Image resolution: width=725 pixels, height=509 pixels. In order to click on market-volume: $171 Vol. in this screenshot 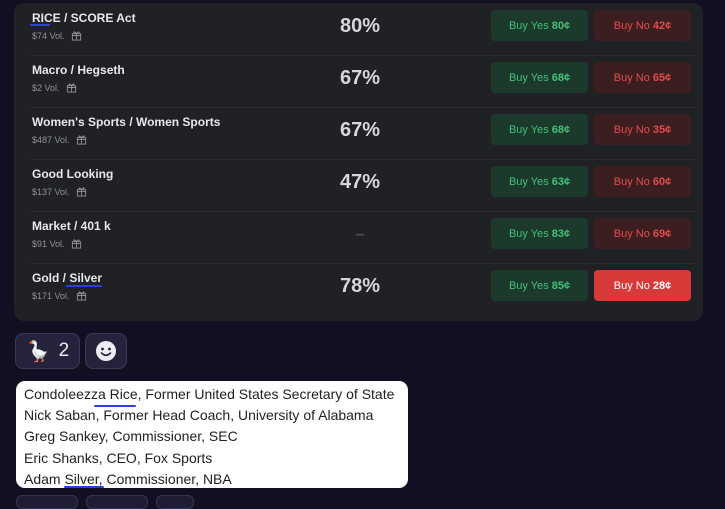, I will do `click(59, 295)`.